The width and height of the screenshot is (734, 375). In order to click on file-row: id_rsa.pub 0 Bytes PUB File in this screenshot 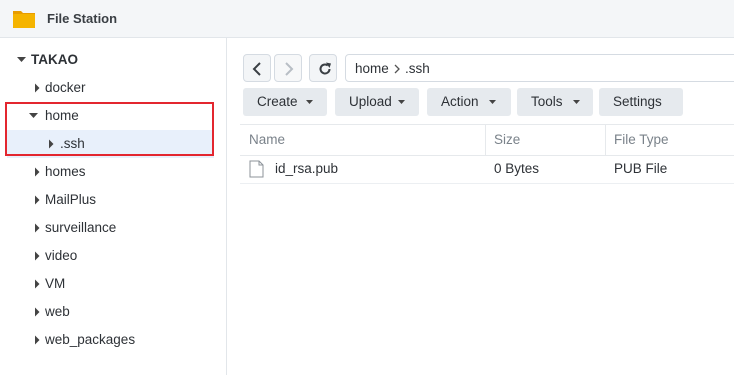, I will do `click(487, 169)`.